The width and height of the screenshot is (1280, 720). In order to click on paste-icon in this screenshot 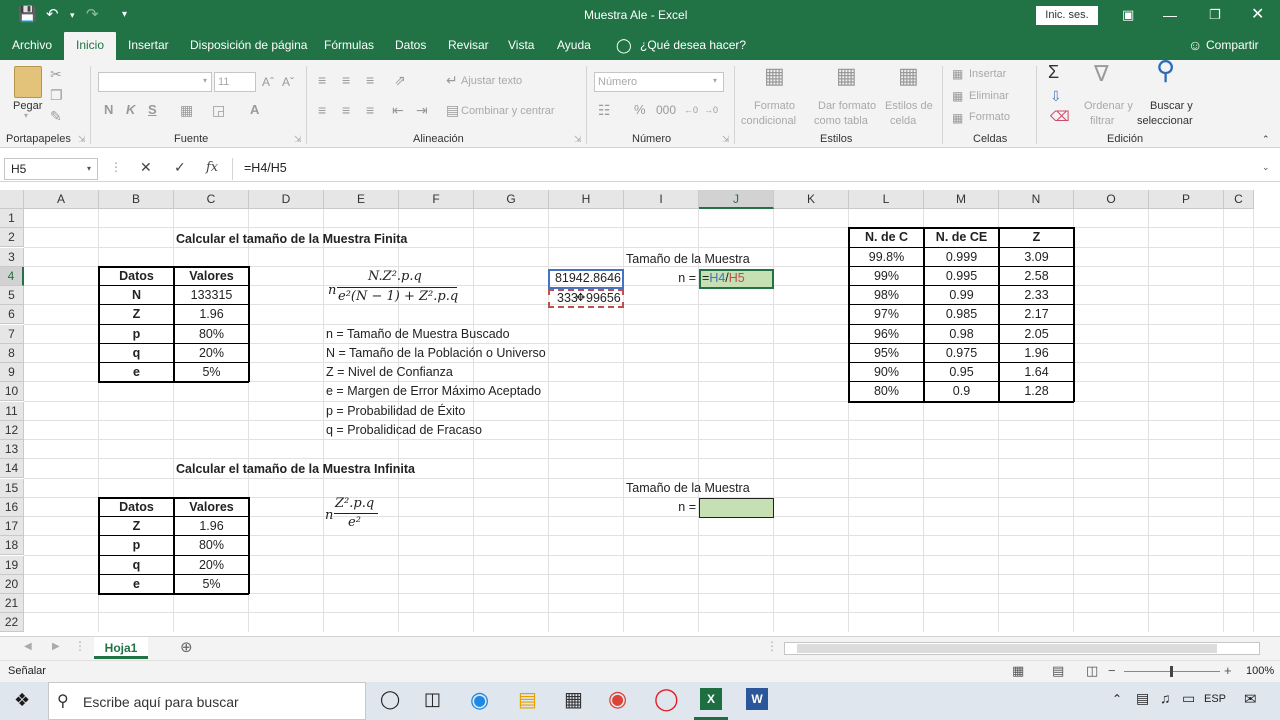, I will do `click(28, 82)`.